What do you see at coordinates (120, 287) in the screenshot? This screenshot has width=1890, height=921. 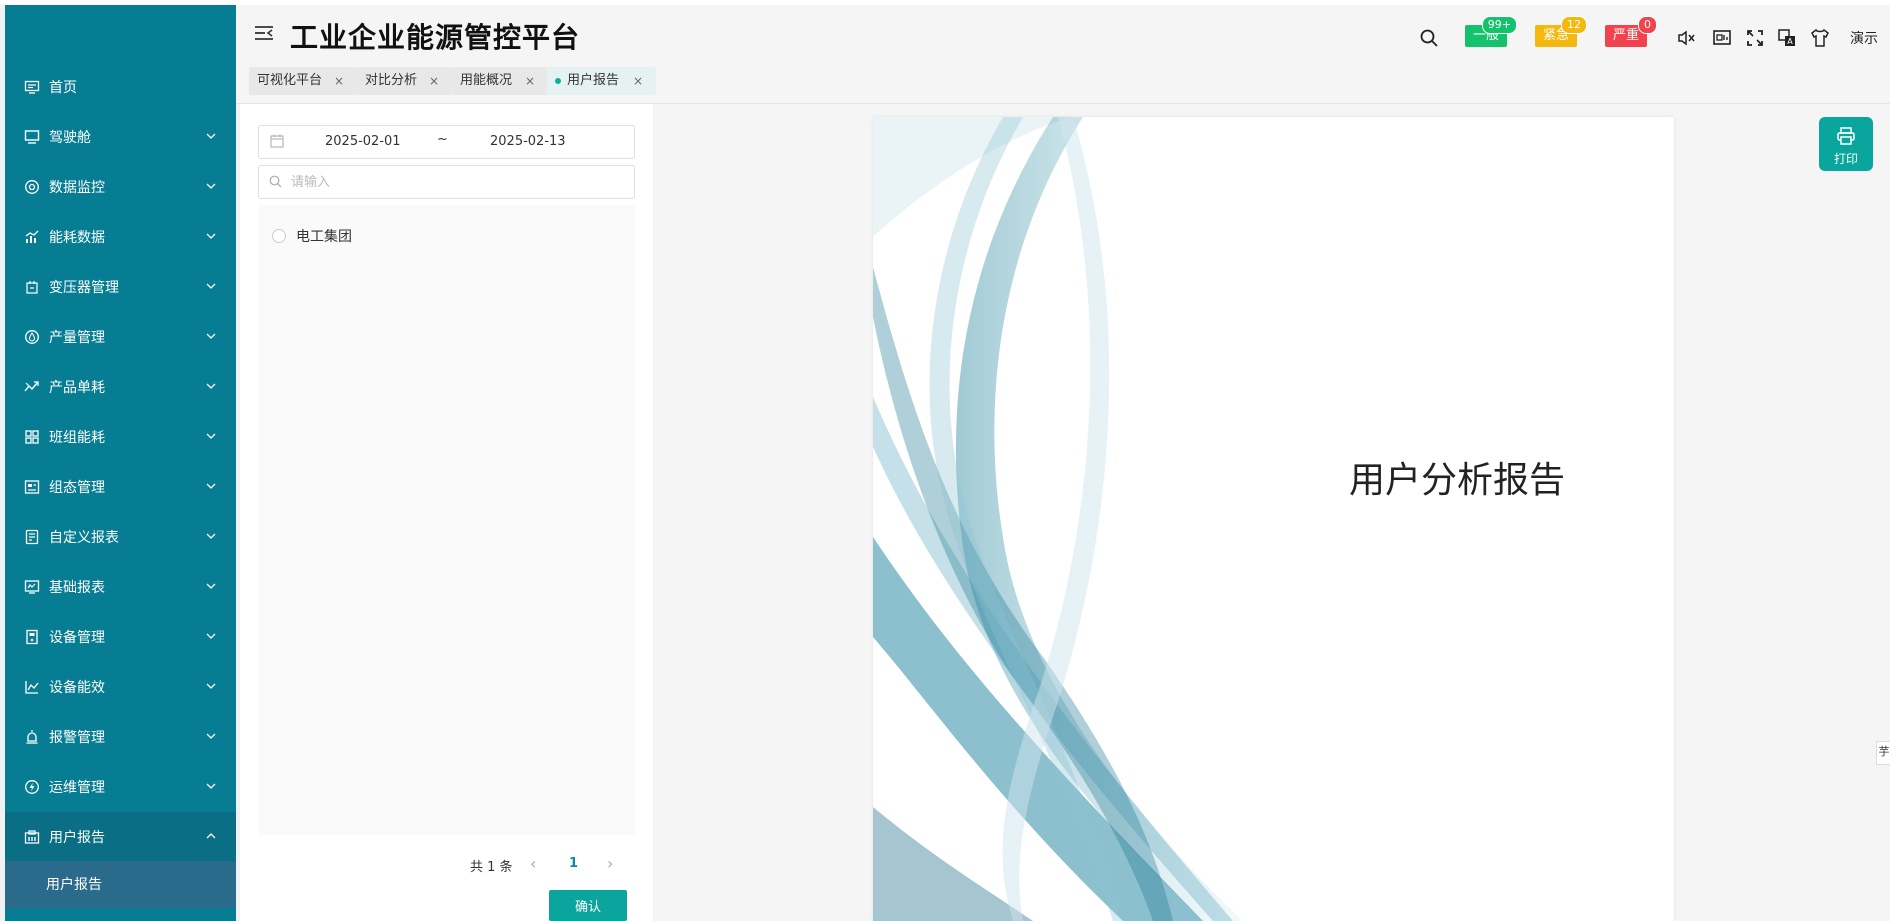 I see `sidebar-item-transformer: 变压器管理` at bounding box center [120, 287].